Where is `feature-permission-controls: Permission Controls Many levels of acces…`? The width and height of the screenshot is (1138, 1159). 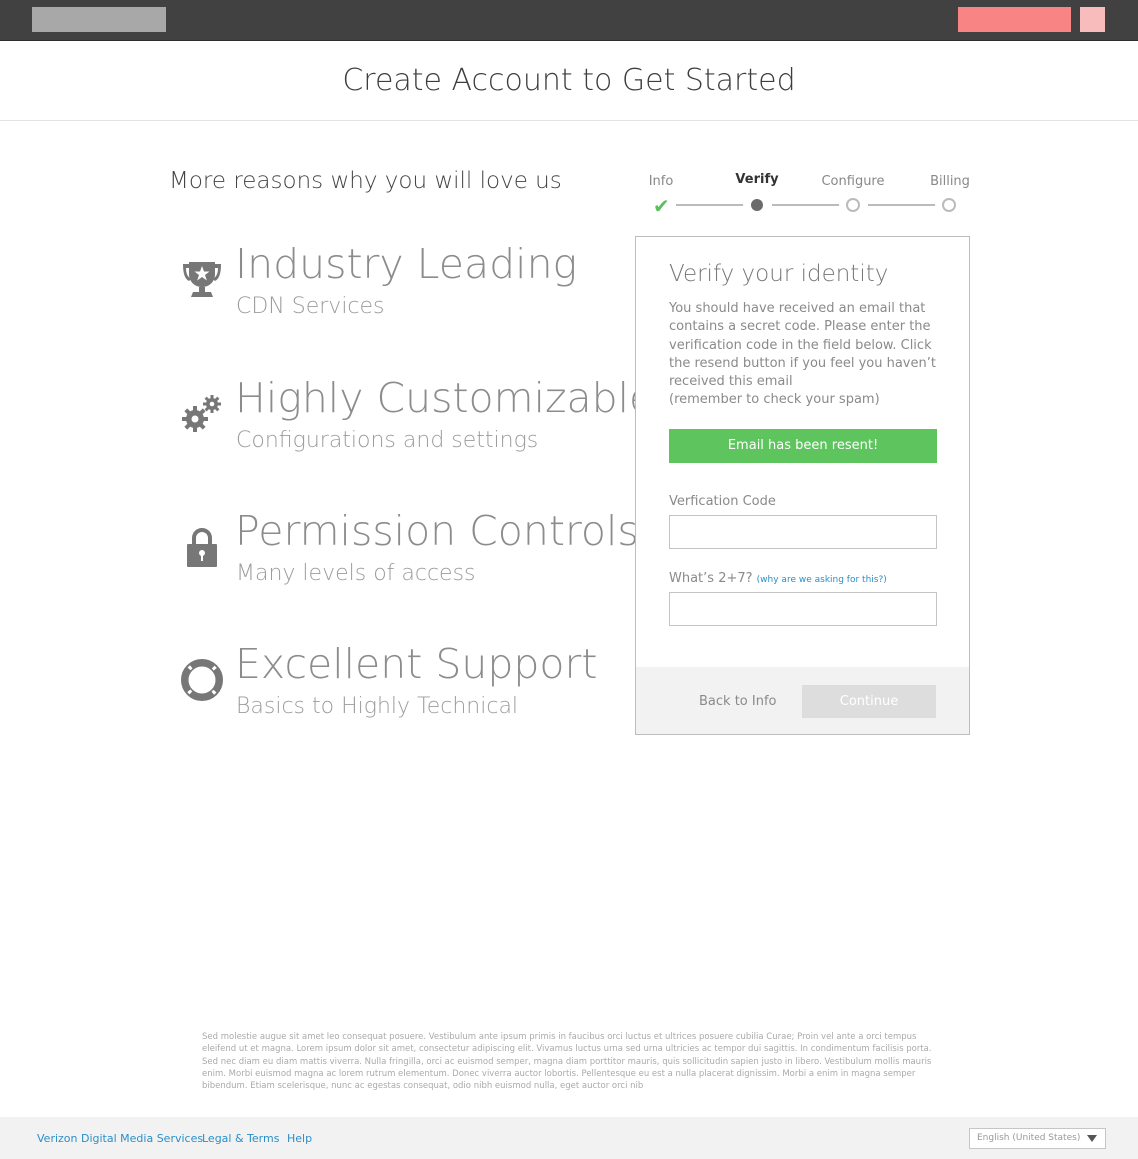
feature-permission-controls: Permission Controls Many levels of acces… is located at coordinates (409, 562).